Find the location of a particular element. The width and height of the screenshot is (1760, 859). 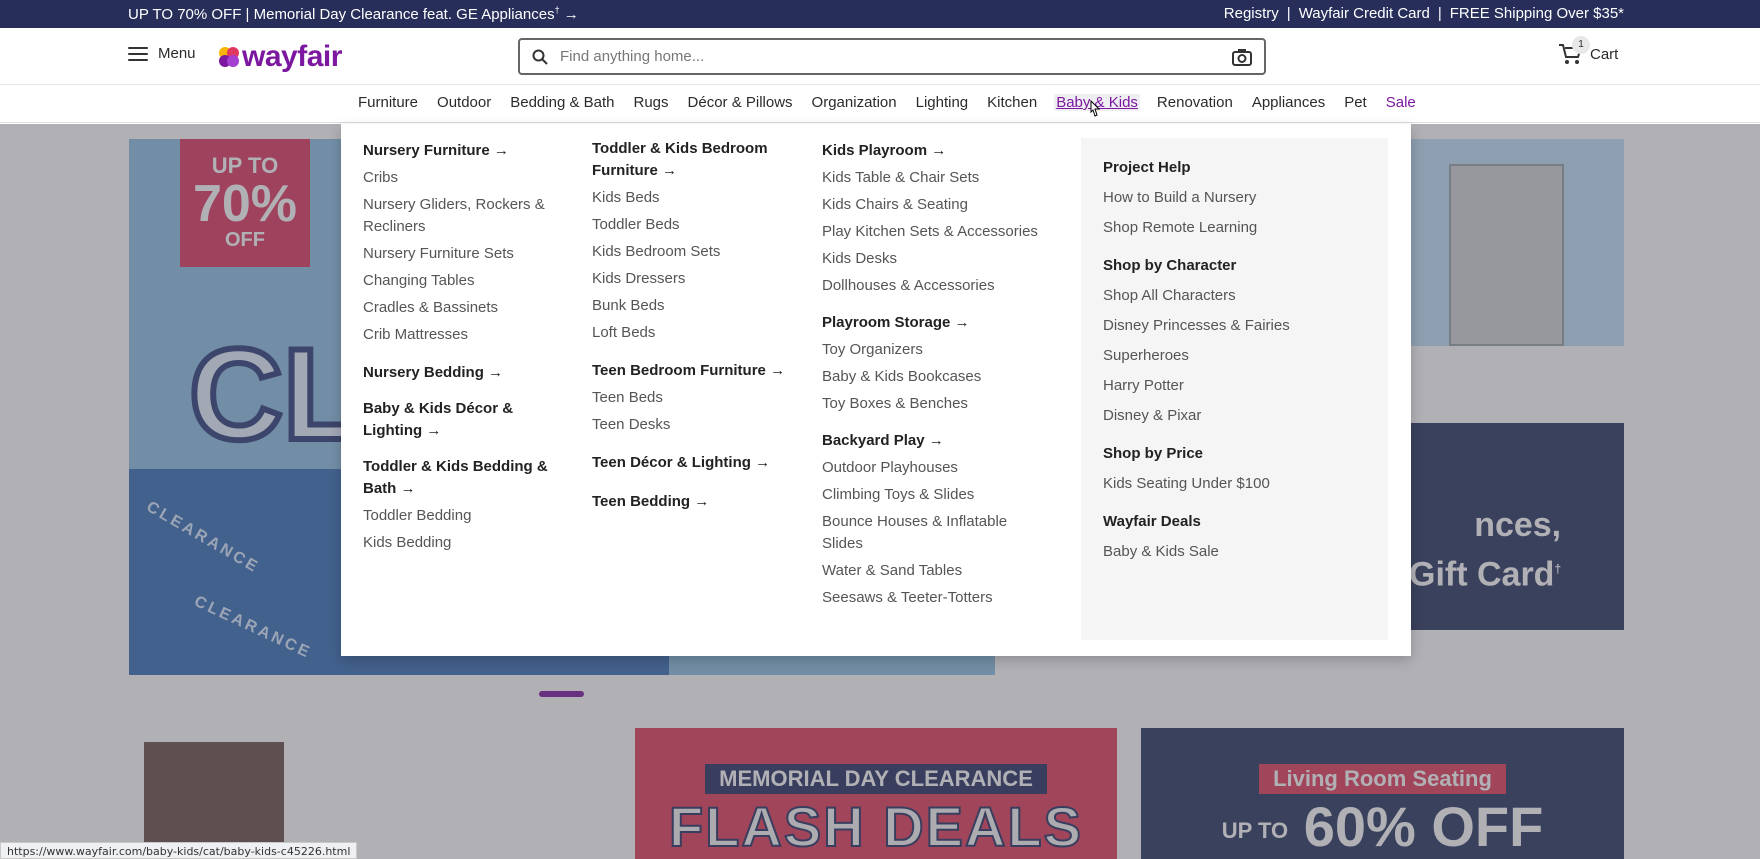

nav-item-appliances: Appliances is located at coordinates (1288, 102).